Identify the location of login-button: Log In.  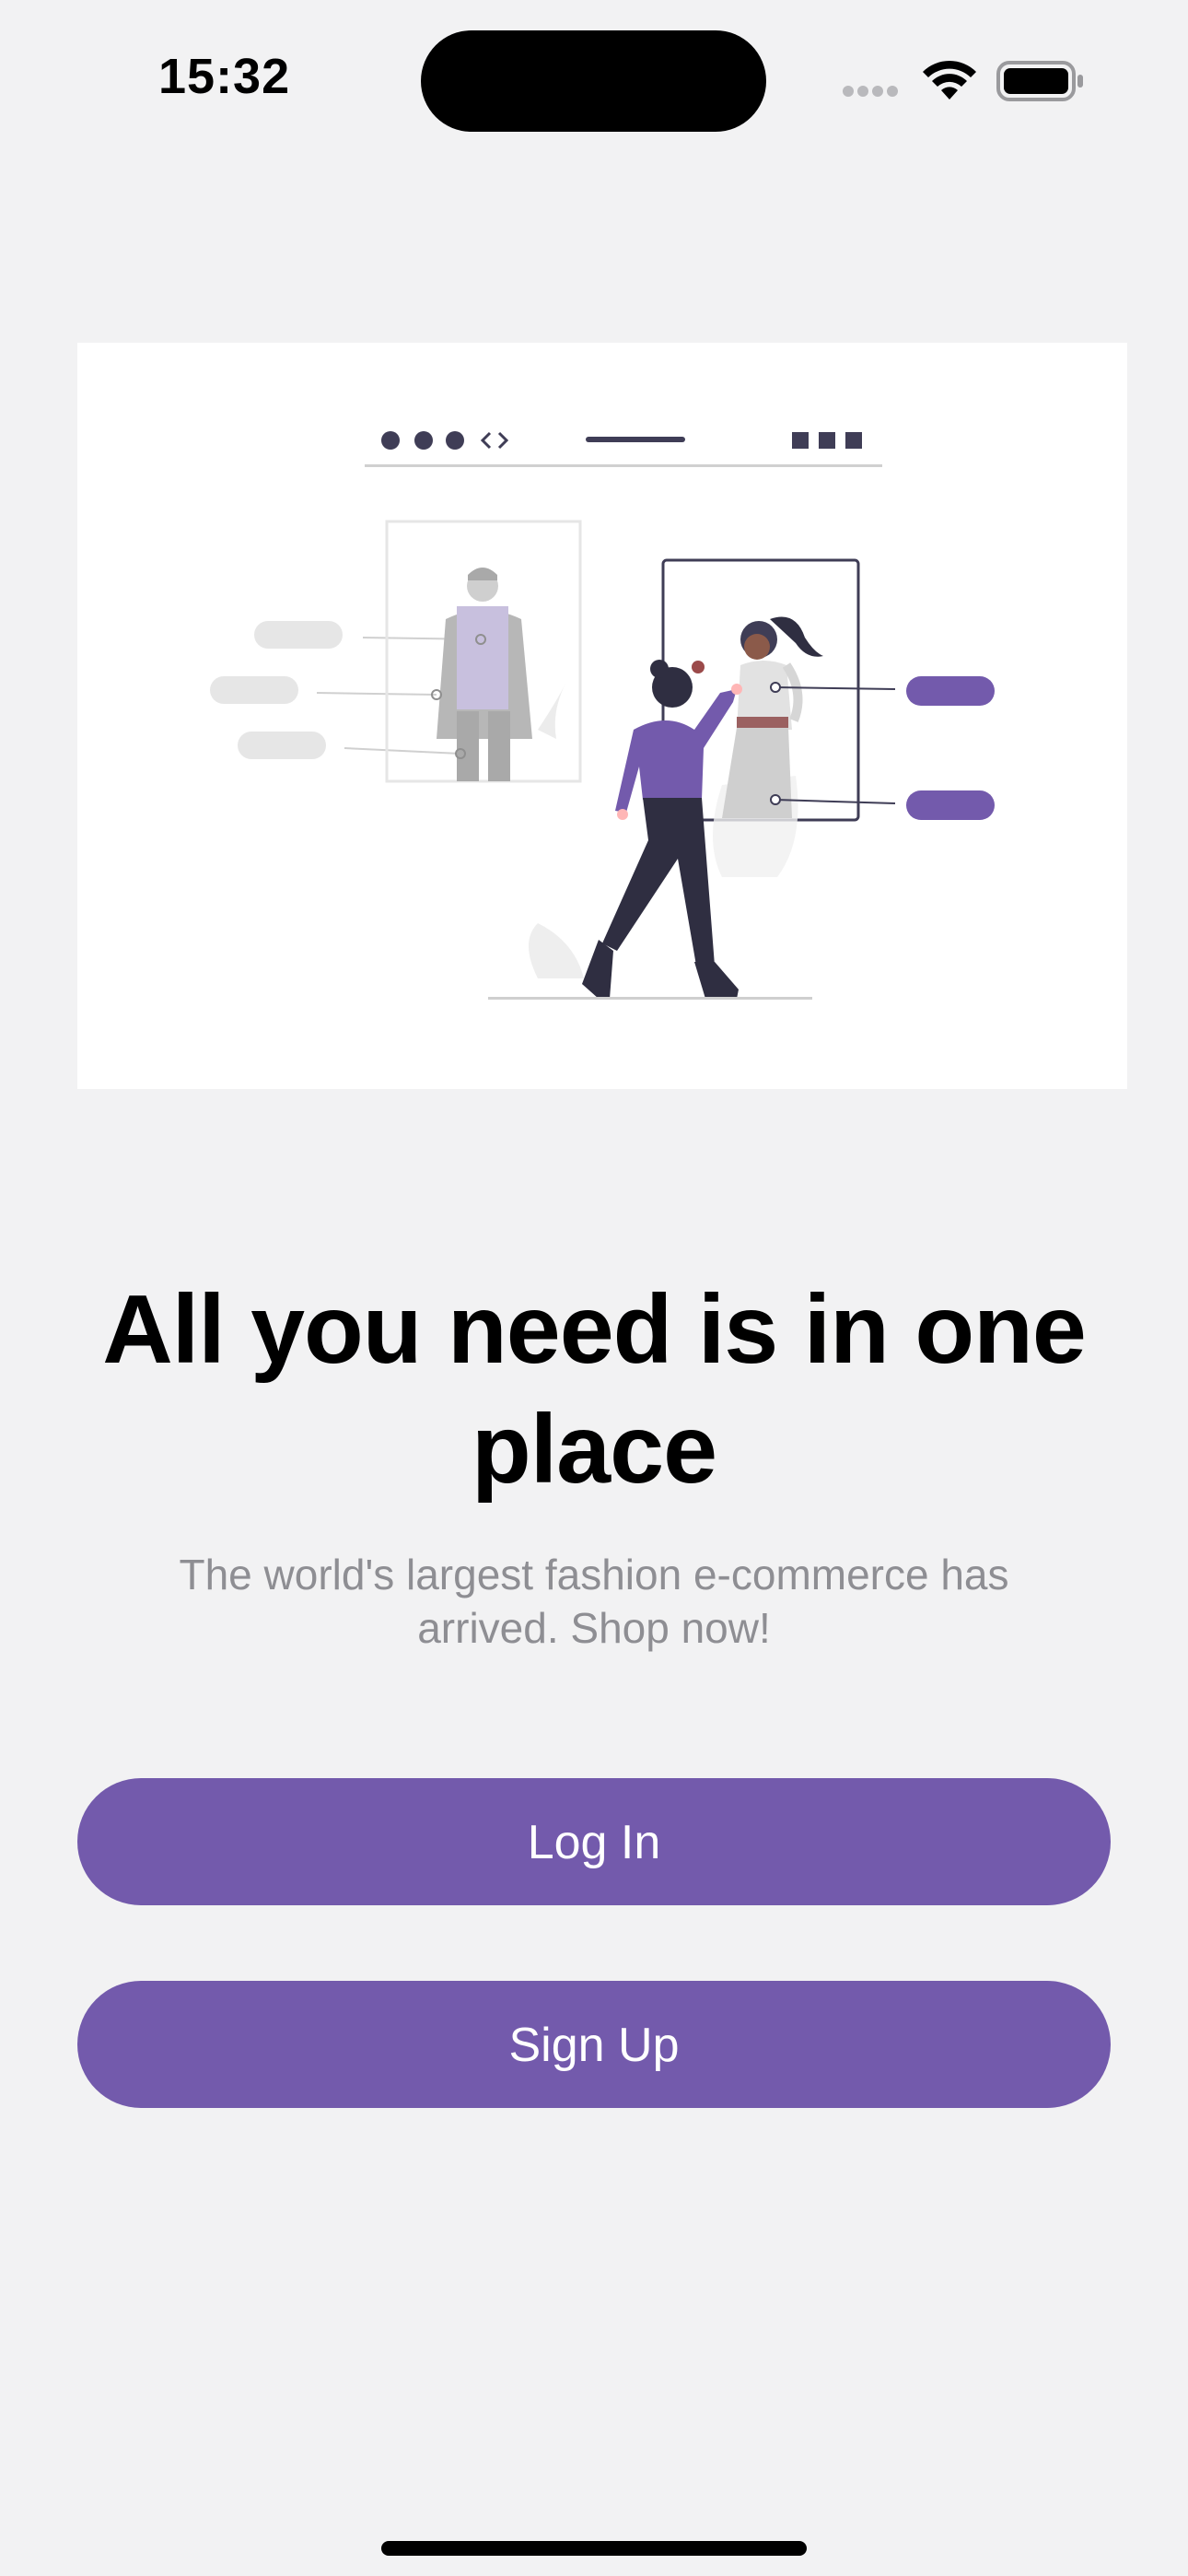
(594, 1841).